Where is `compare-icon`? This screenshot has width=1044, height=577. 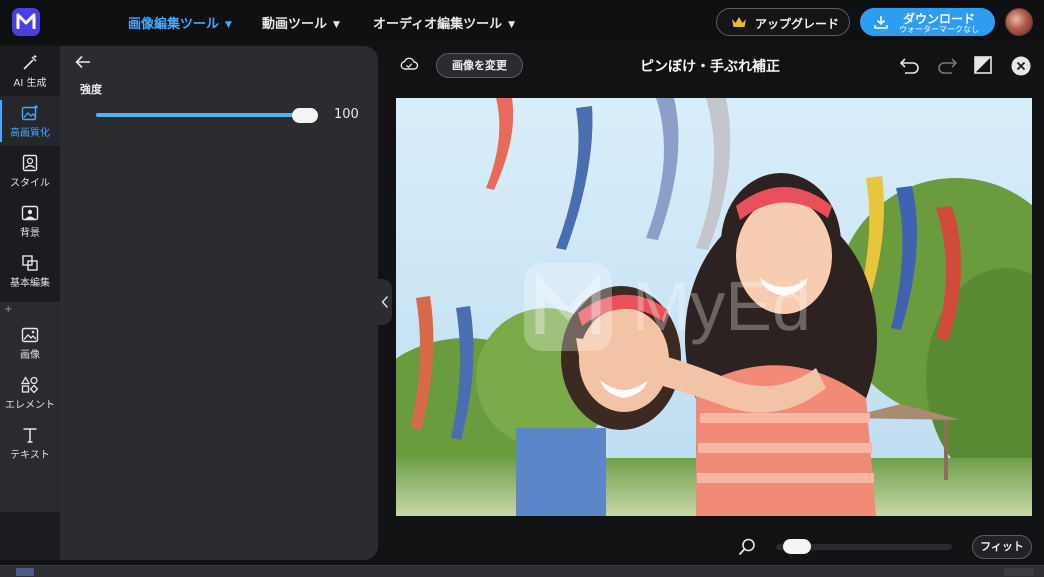
compare-icon is located at coordinates (983, 65).